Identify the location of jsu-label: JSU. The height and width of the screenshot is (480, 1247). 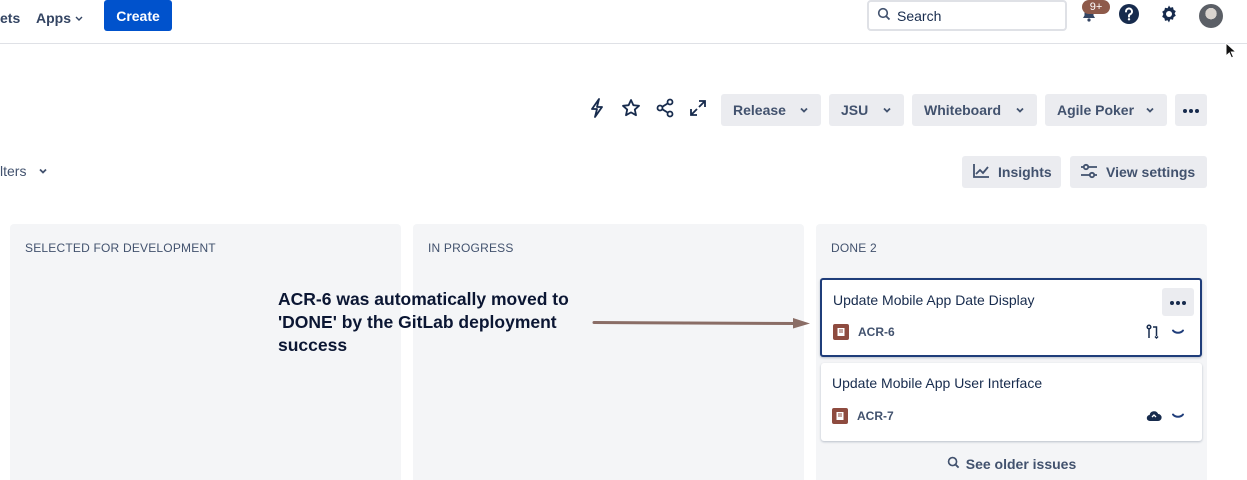
(855, 110).